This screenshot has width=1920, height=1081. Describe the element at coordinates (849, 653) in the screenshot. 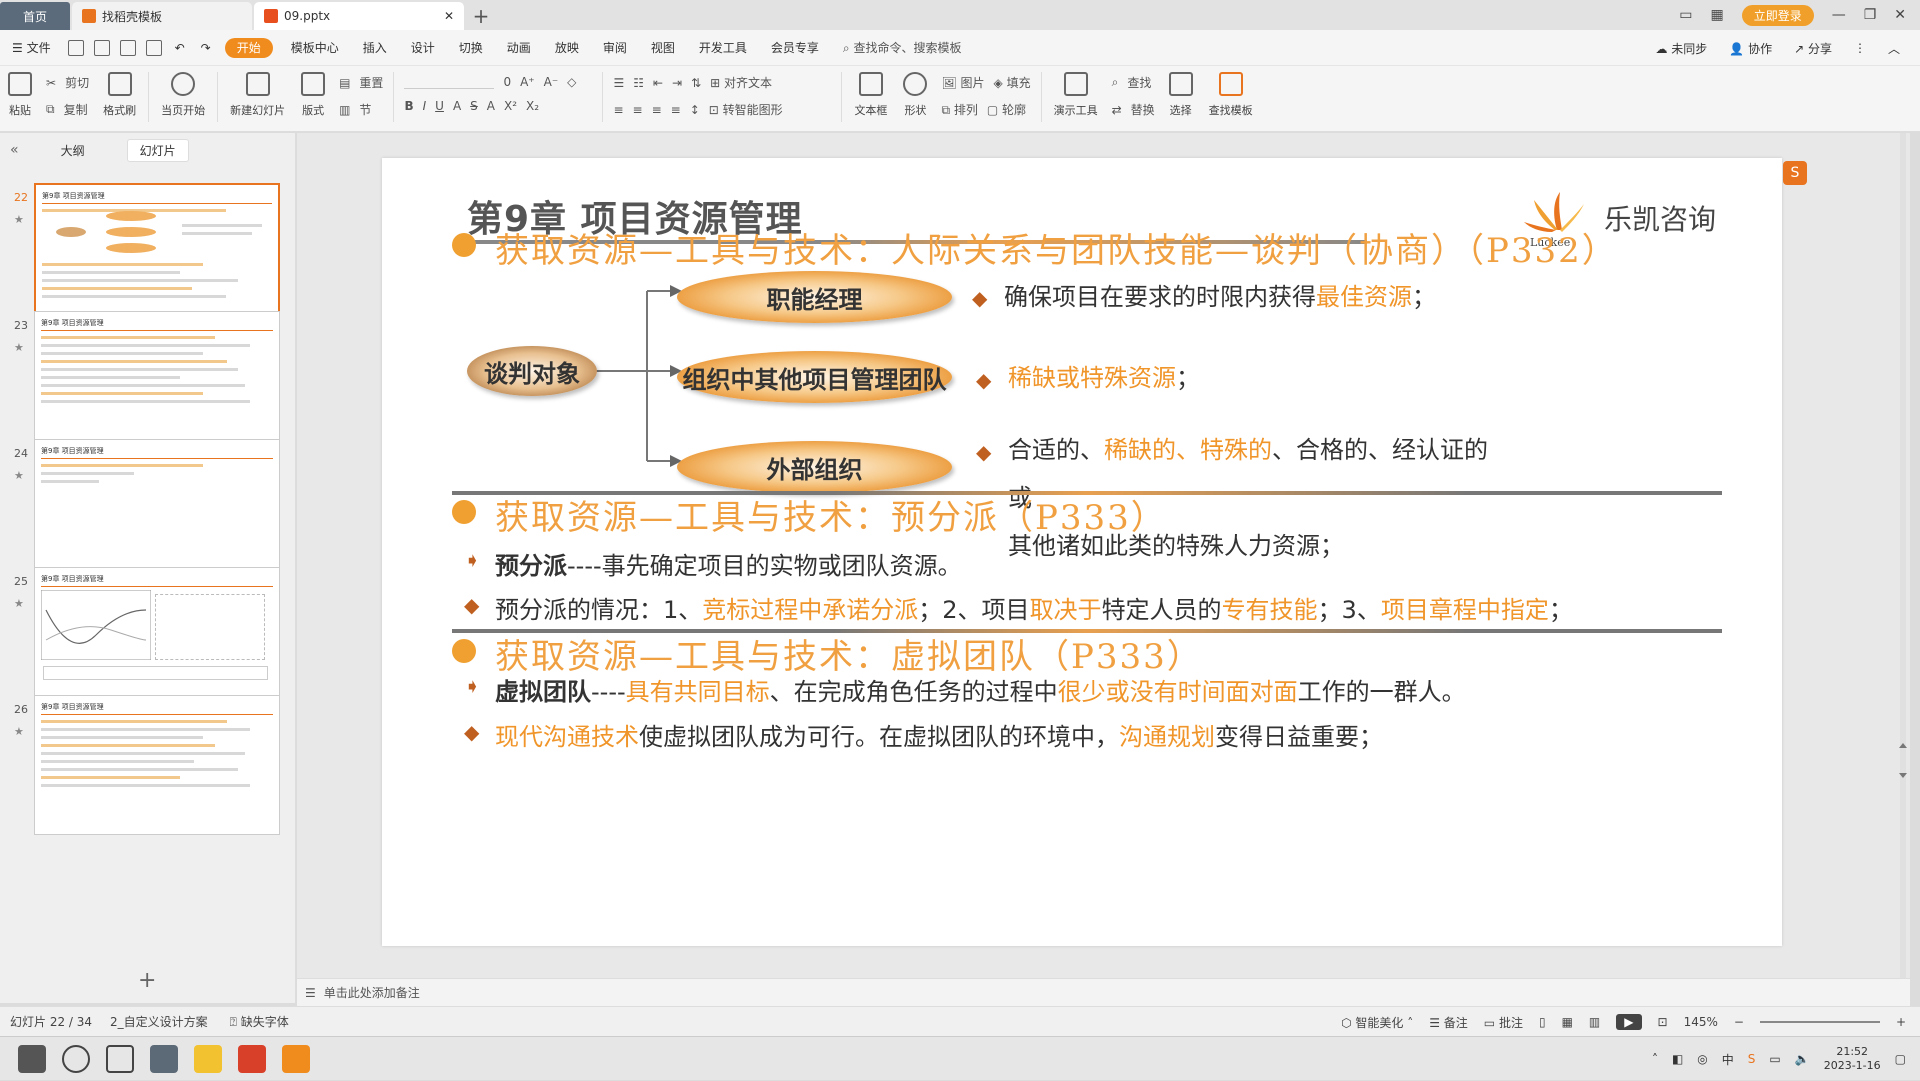

I see `heading-virtual-team: 获取资源—工具与技术：虚拟团队（P333）` at that location.